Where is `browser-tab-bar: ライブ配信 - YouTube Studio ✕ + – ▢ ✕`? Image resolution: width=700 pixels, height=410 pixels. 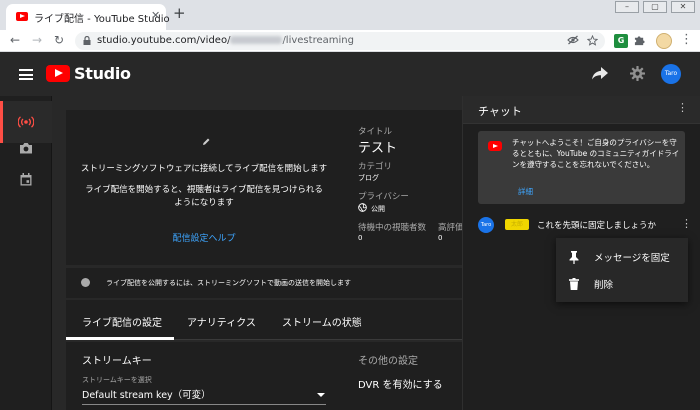
browser-tab-bar: ライブ配信 - YouTube Studio ✕ + – ▢ ✕ is located at coordinates (350, 15).